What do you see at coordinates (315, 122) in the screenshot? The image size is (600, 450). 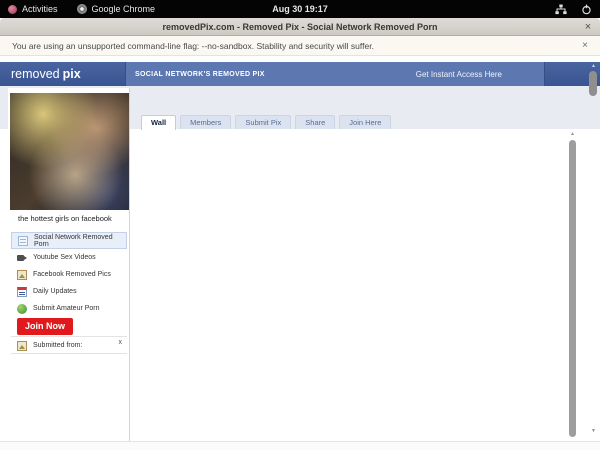 I see `tab-share: Share` at bounding box center [315, 122].